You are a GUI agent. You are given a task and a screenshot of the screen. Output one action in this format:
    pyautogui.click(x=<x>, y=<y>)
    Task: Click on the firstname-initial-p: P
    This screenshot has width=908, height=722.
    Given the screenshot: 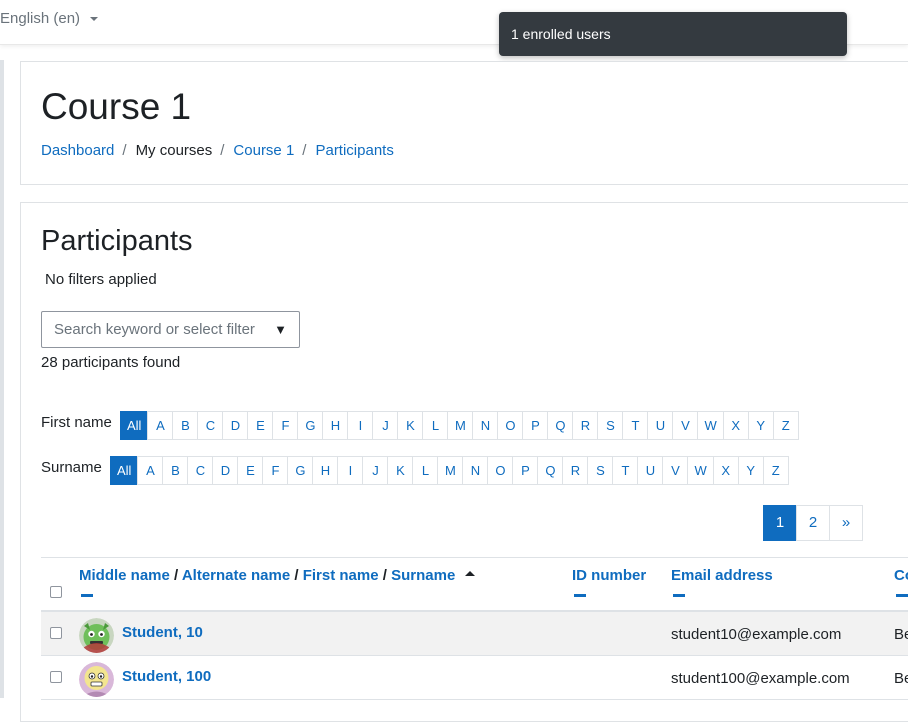 What is the action you would take?
    pyautogui.click(x=535, y=425)
    